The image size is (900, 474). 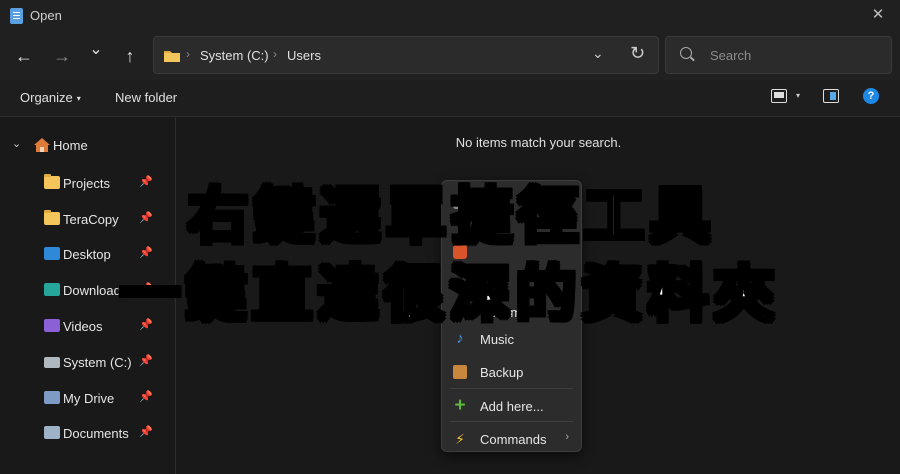 I want to click on home-icon, so click(x=42, y=145).